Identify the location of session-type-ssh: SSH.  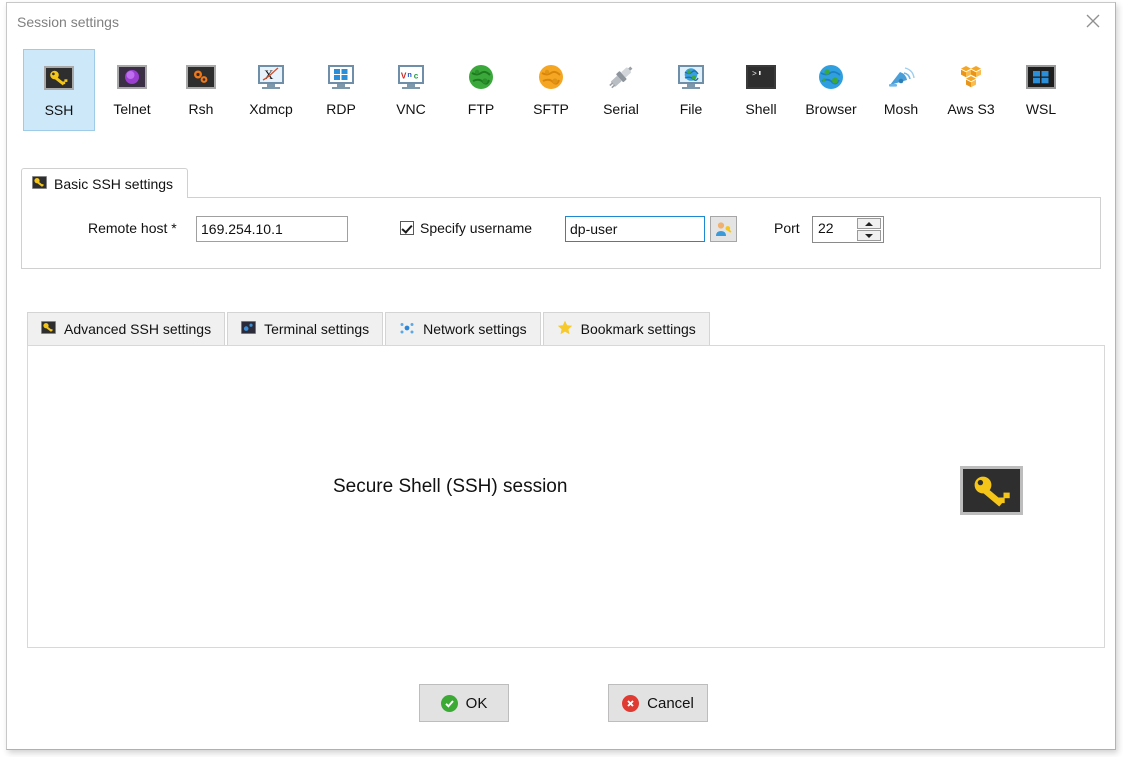
(59, 90).